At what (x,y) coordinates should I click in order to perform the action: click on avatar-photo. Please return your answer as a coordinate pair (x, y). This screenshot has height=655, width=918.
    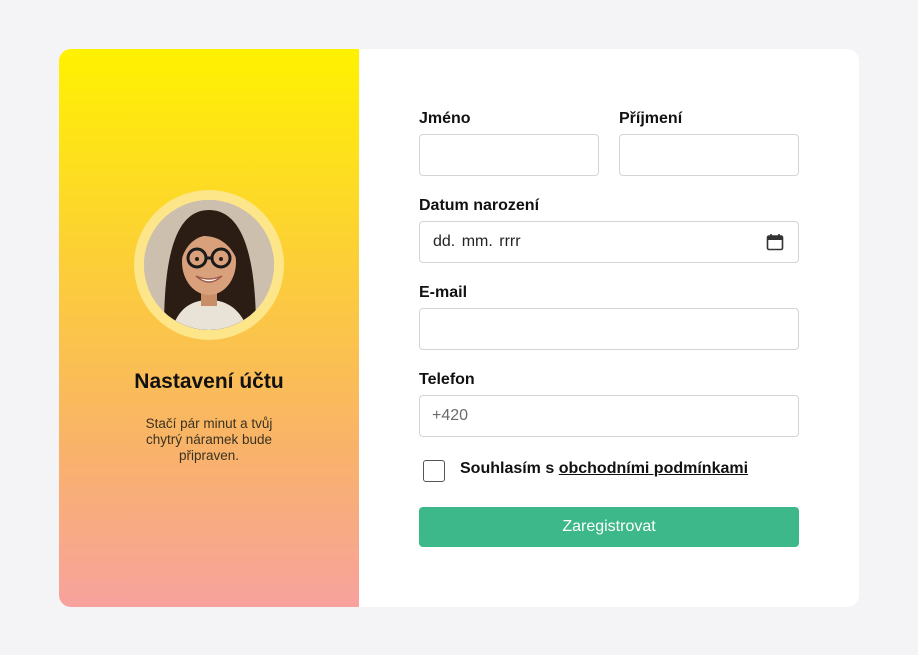
    Looking at the image, I should click on (209, 265).